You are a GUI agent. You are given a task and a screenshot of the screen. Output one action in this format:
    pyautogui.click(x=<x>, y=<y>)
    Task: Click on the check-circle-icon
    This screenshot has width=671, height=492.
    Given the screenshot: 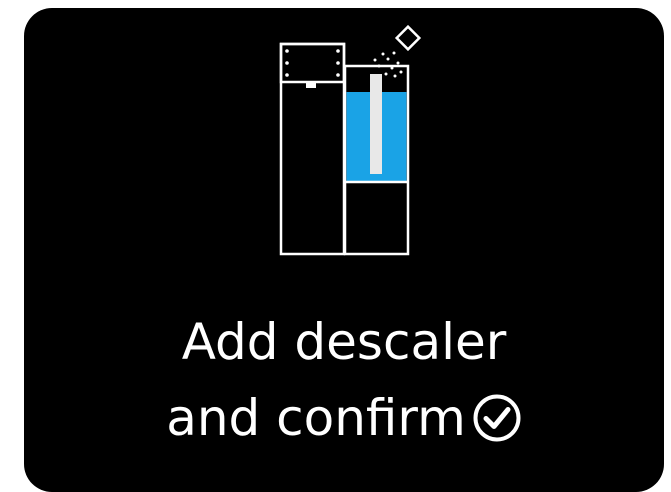 What is the action you would take?
    pyautogui.click(x=497, y=418)
    